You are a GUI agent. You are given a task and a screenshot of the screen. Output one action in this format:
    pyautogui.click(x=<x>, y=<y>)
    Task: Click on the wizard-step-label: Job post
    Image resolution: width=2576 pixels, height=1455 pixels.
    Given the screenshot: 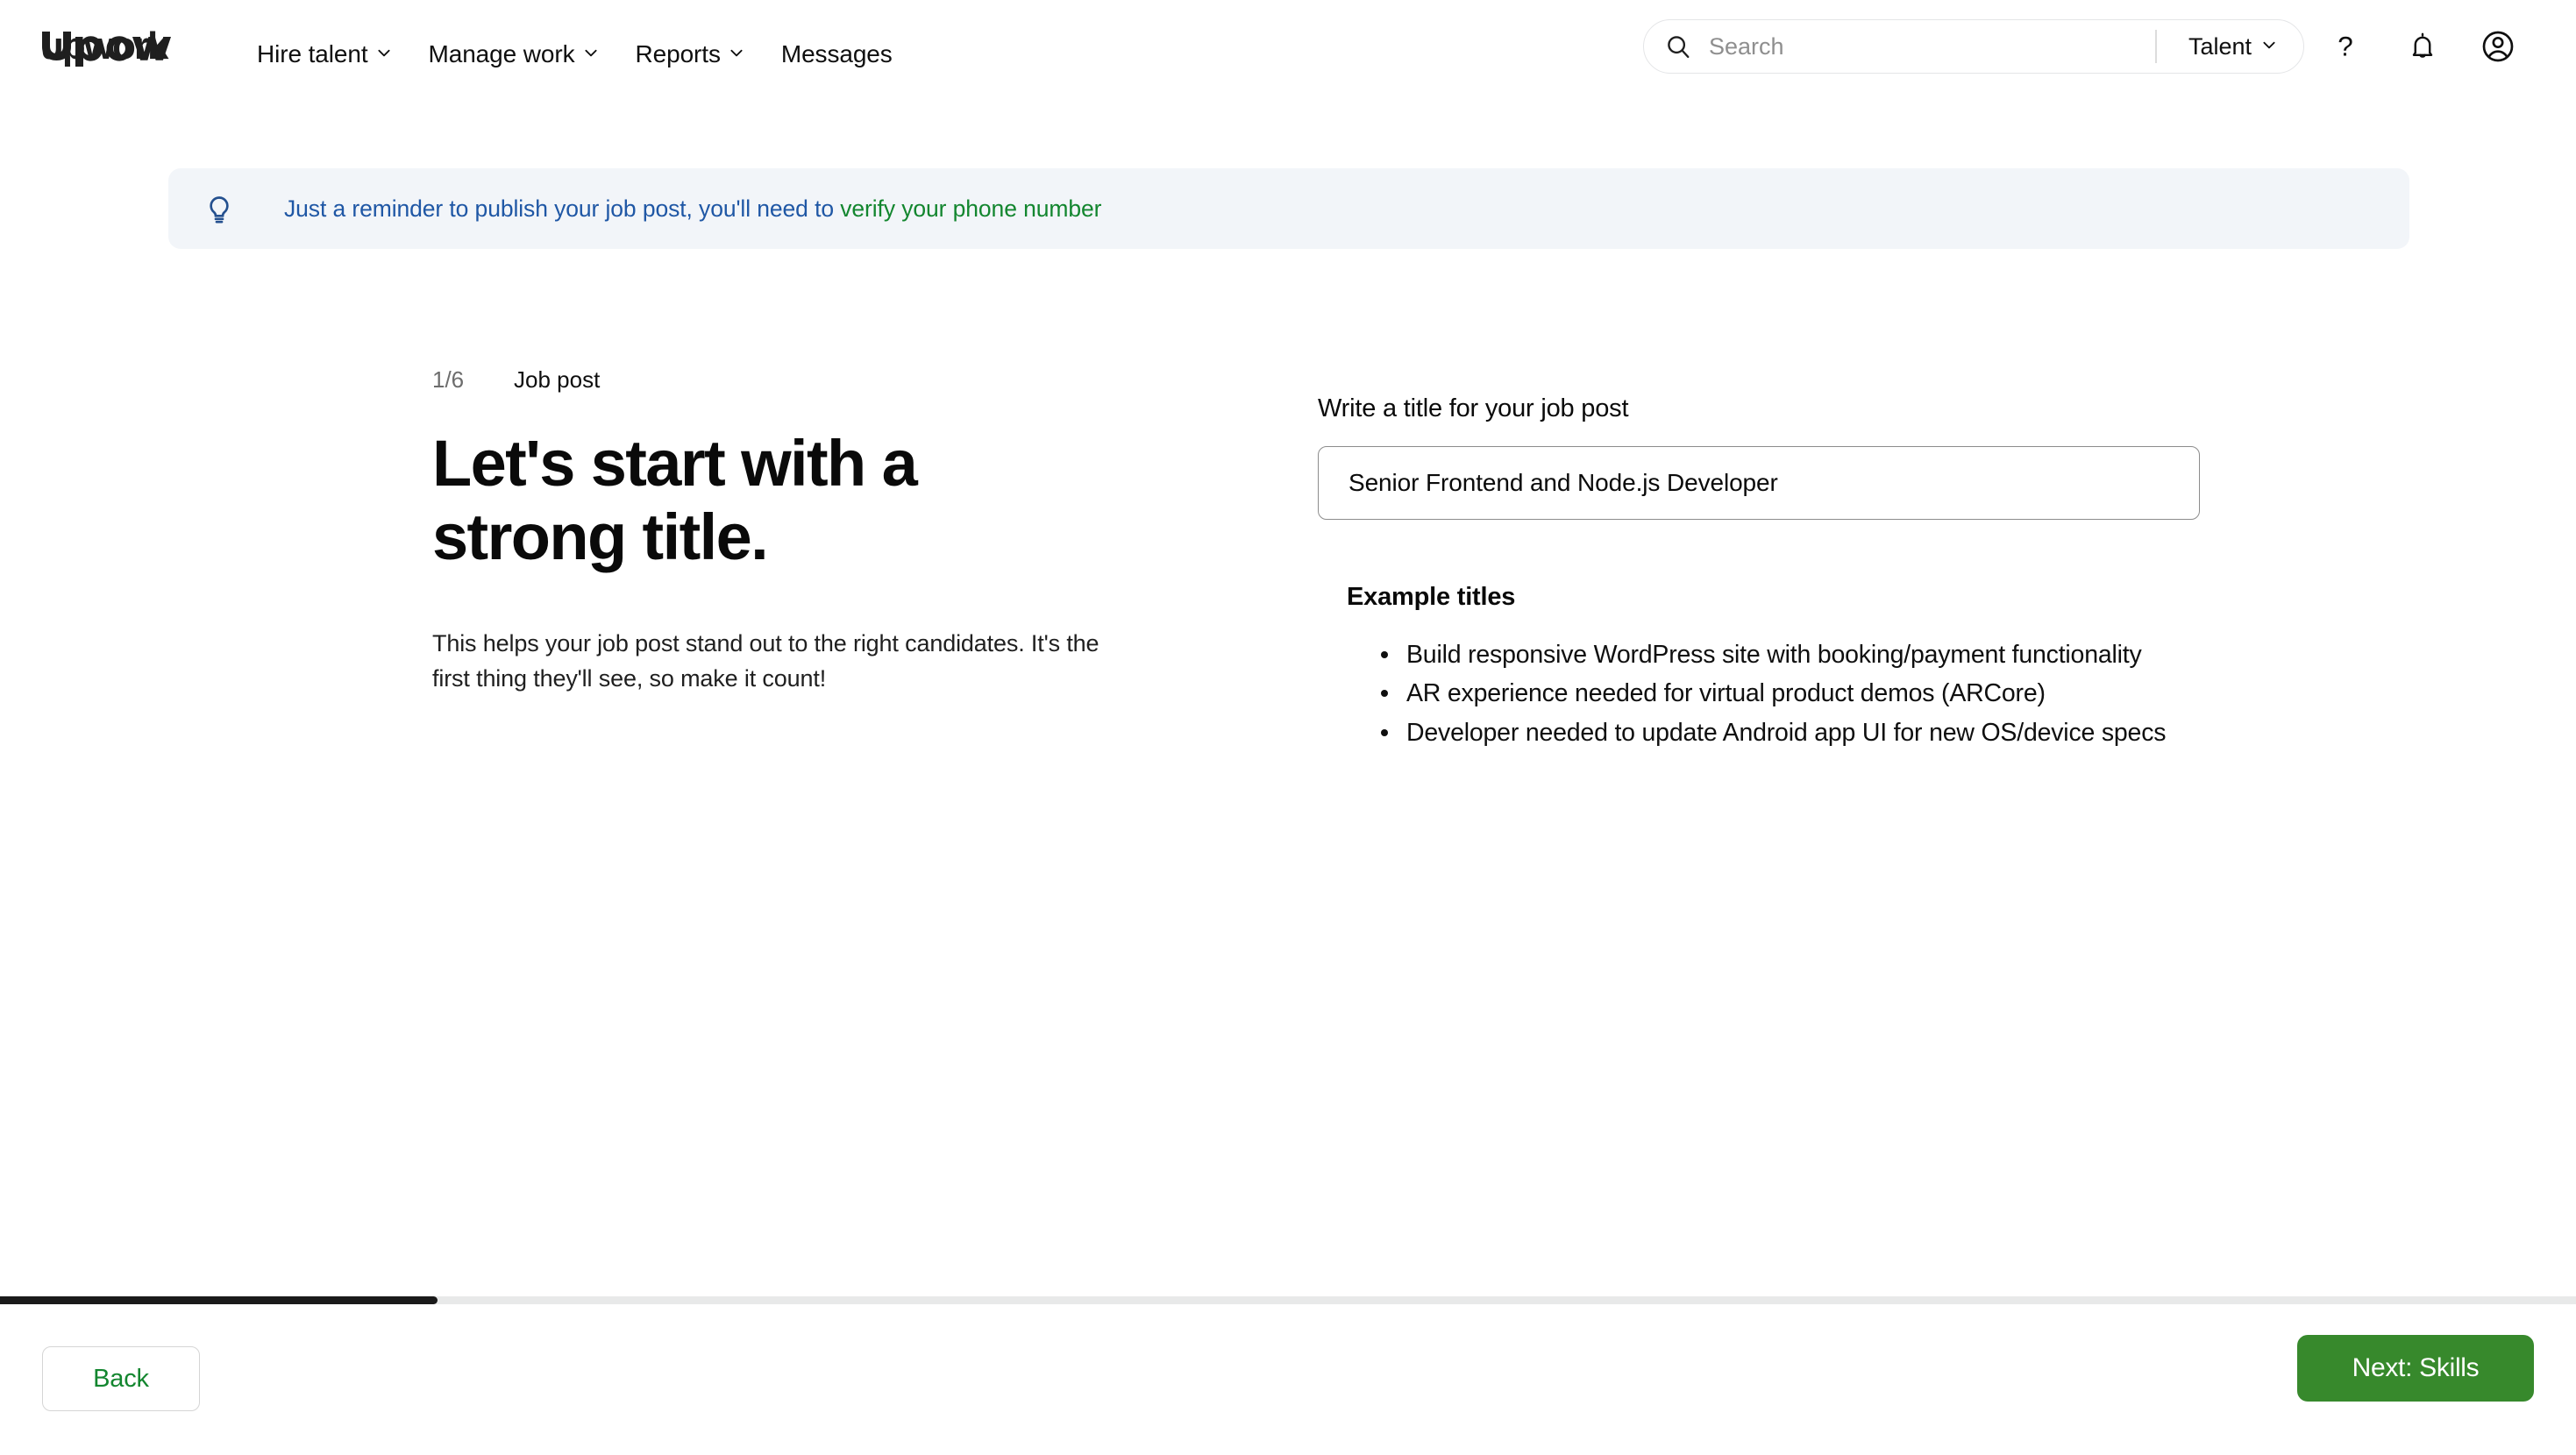 What is the action you would take?
    pyautogui.click(x=557, y=379)
    